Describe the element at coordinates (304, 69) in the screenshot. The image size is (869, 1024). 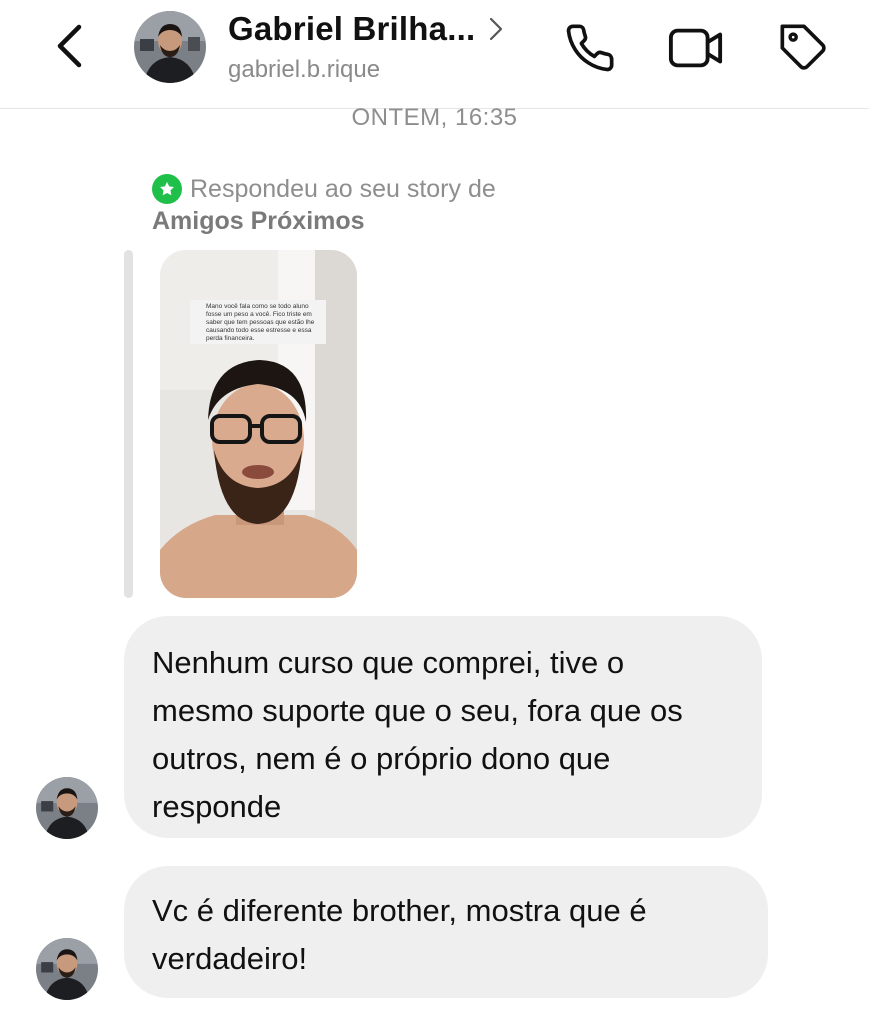
I see `contact-username: gabriel.b.rique` at that location.